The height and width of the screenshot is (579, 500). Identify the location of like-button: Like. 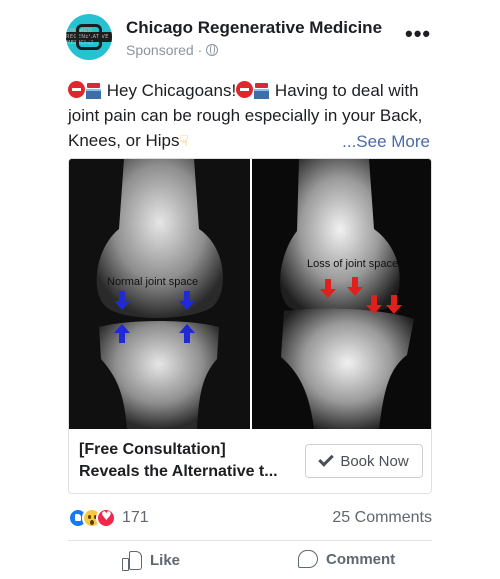
(151, 560).